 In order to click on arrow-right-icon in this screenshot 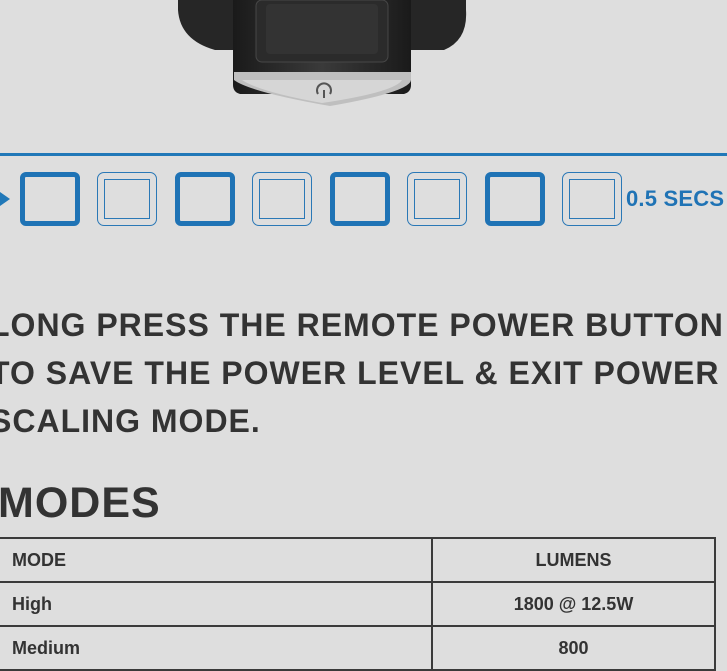, I will do `click(5, 199)`.